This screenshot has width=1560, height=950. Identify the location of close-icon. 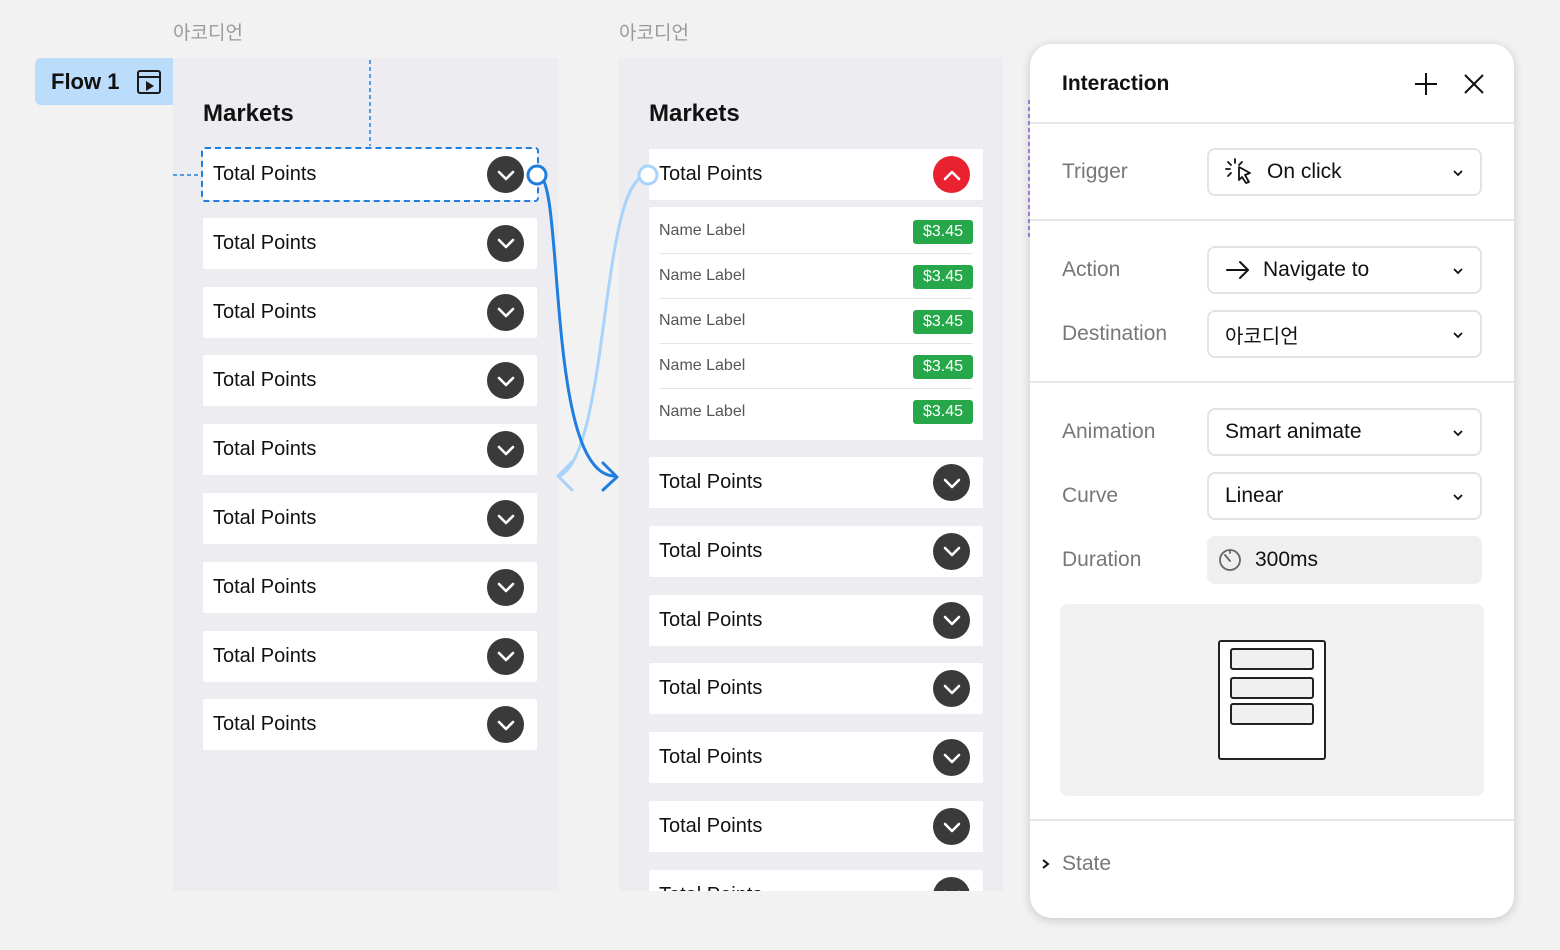
(1474, 84).